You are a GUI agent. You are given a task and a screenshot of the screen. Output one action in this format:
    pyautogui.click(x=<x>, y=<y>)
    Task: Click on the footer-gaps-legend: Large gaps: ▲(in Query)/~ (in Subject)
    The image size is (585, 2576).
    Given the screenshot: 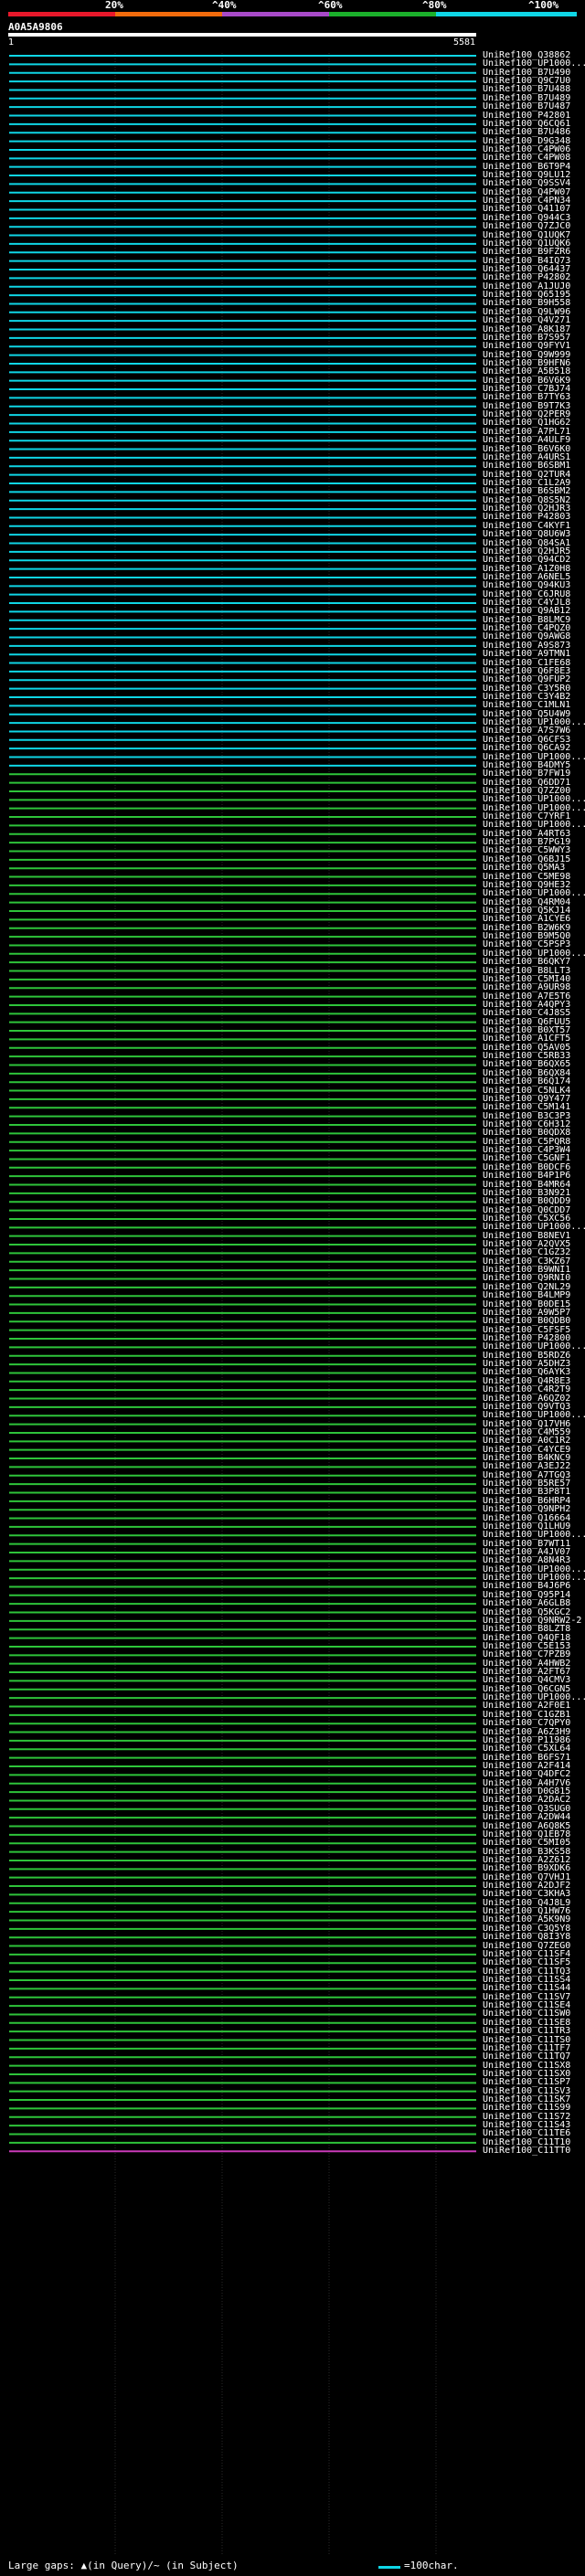 What is the action you would take?
    pyautogui.click(x=123, y=2565)
    